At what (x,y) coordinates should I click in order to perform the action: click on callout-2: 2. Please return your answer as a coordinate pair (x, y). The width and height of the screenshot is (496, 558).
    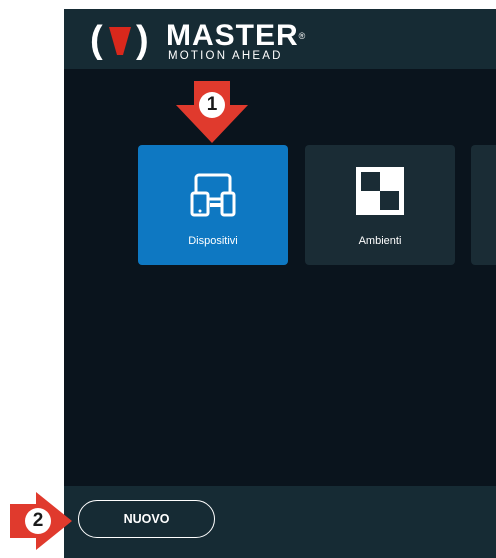
    Looking at the image, I should click on (41, 521).